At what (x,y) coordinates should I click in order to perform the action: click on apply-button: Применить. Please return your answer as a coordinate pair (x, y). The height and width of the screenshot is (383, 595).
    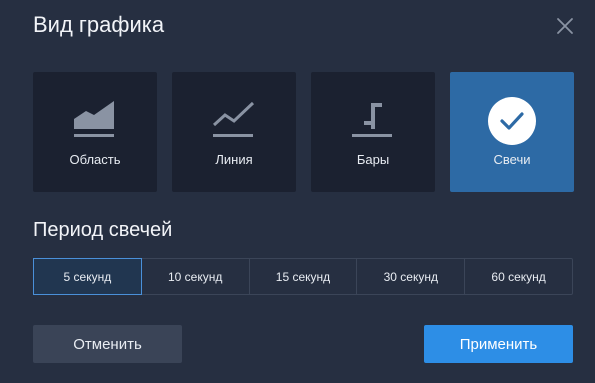
    Looking at the image, I should click on (498, 344).